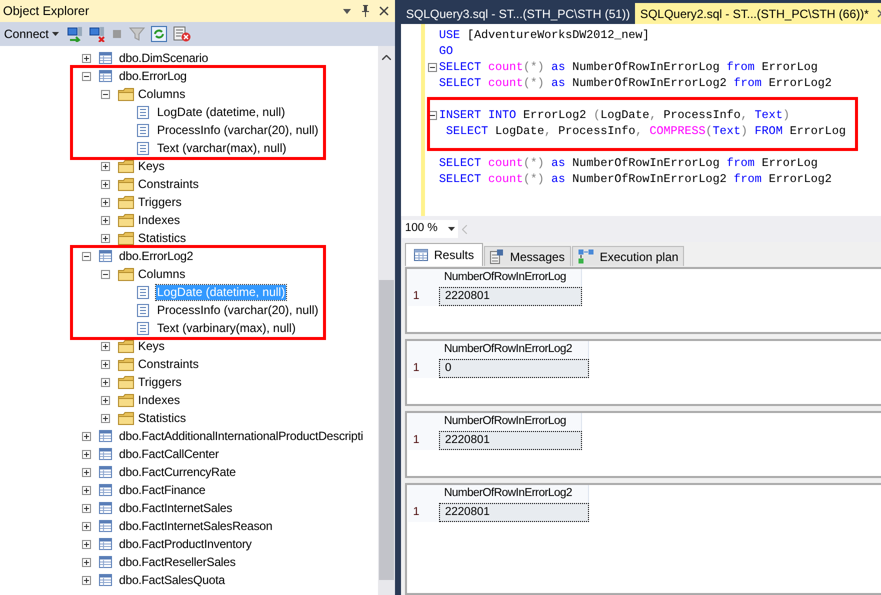 The width and height of the screenshot is (881, 595). I want to click on tree-item: dbo.FactCallCenter, so click(169, 454).